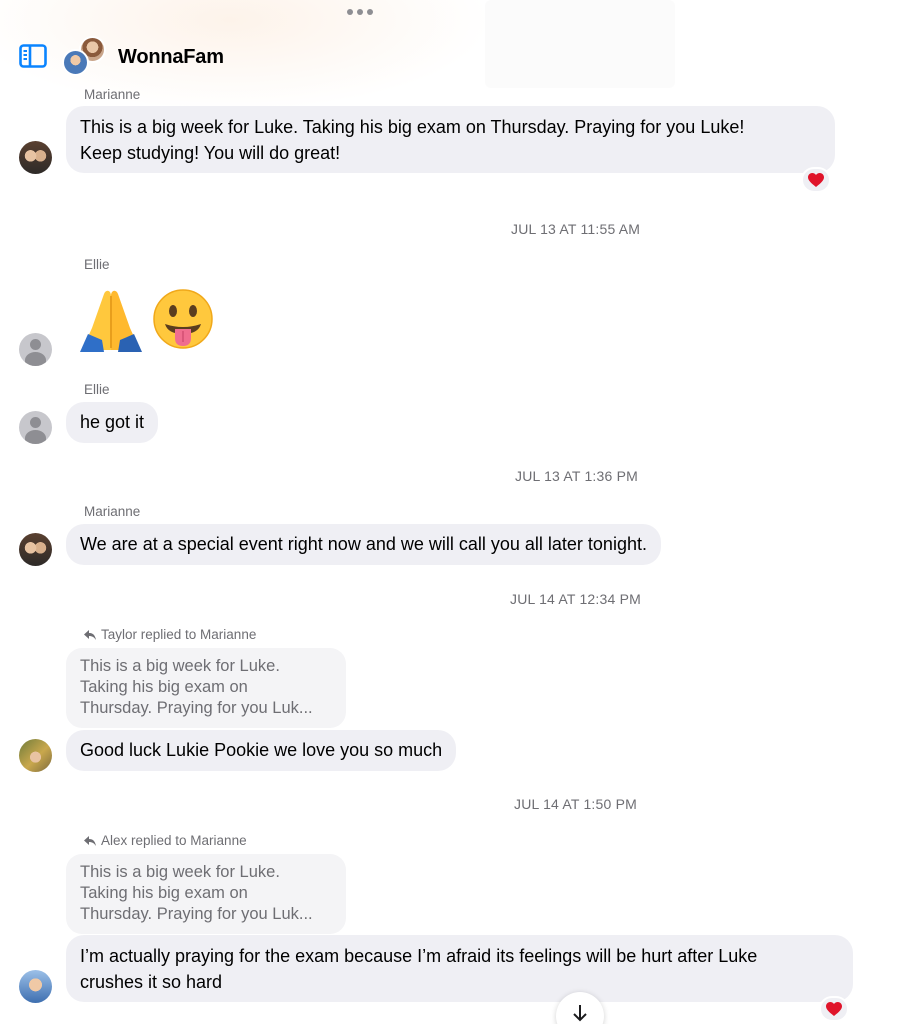 The height and width of the screenshot is (1024, 905). Describe the element at coordinates (575, 804) in the screenshot. I see `timestamp: JUL 14 AT 1:50 PM` at that location.